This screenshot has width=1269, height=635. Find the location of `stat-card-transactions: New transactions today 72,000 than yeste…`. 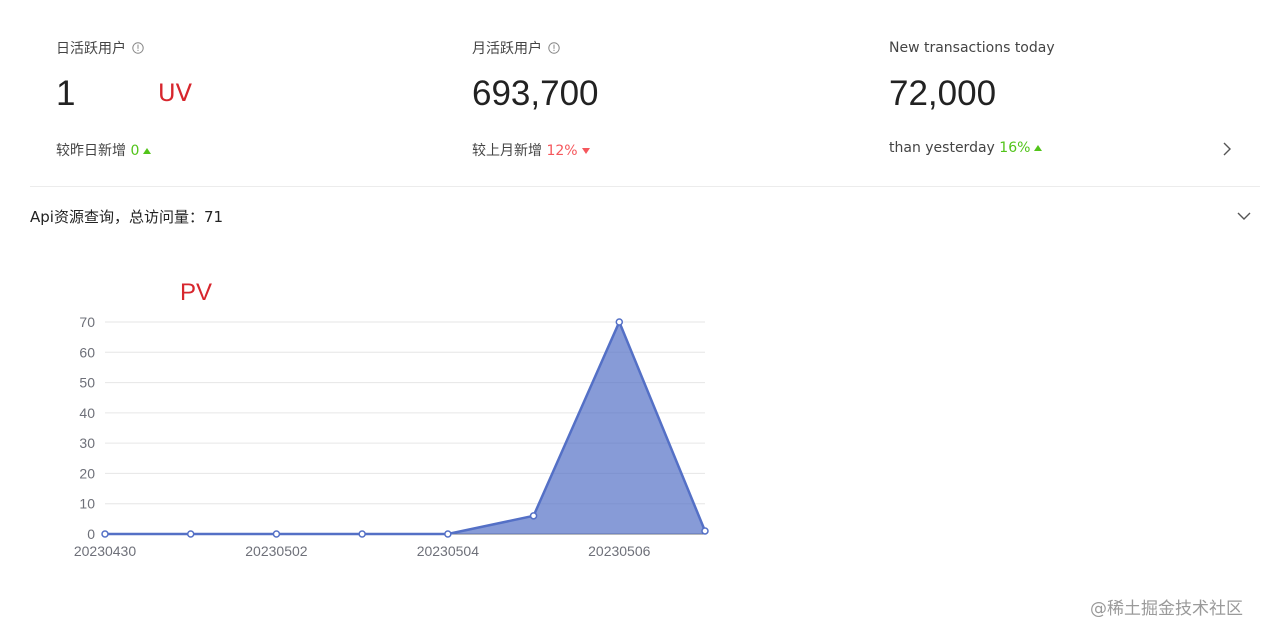

stat-card-transactions: New transactions today 72,000 than yeste… is located at coordinates (1079, 97).